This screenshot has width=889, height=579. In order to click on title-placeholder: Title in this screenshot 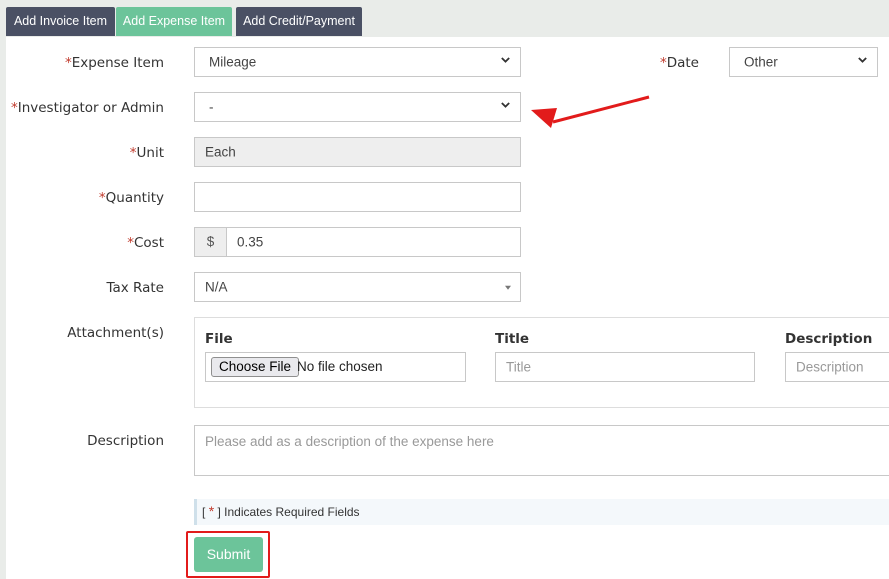, I will do `click(519, 367)`.